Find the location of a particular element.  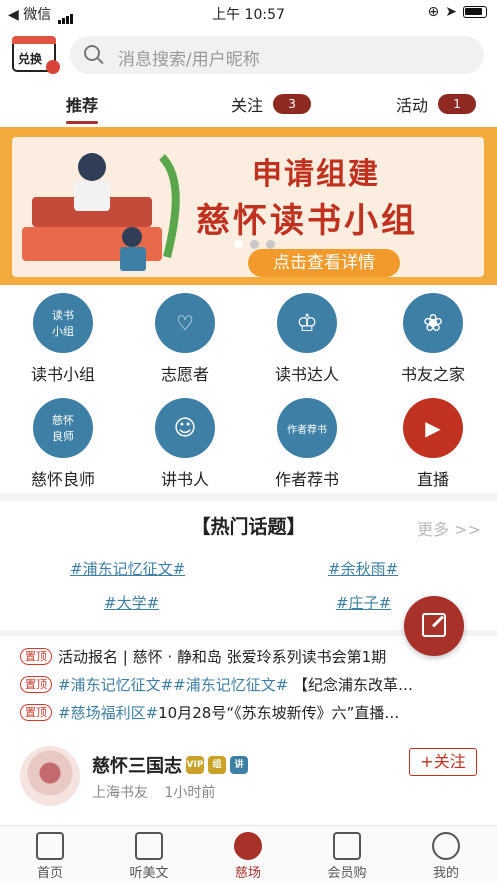

search-placeholder: 消息搜索/用户昵称 is located at coordinates (189, 60).